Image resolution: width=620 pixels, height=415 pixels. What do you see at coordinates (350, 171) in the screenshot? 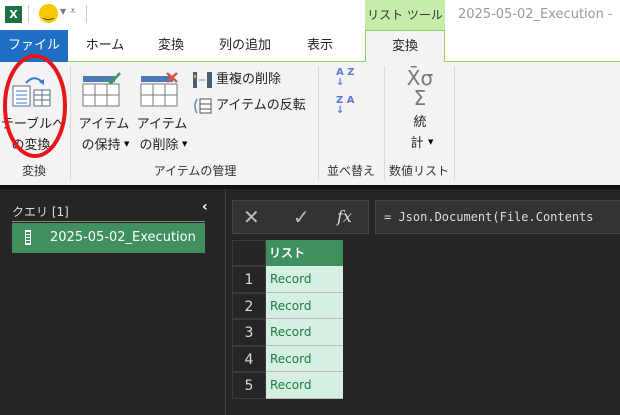
I see `group-label-sort: 並べ替え` at bounding box center [350, 171].